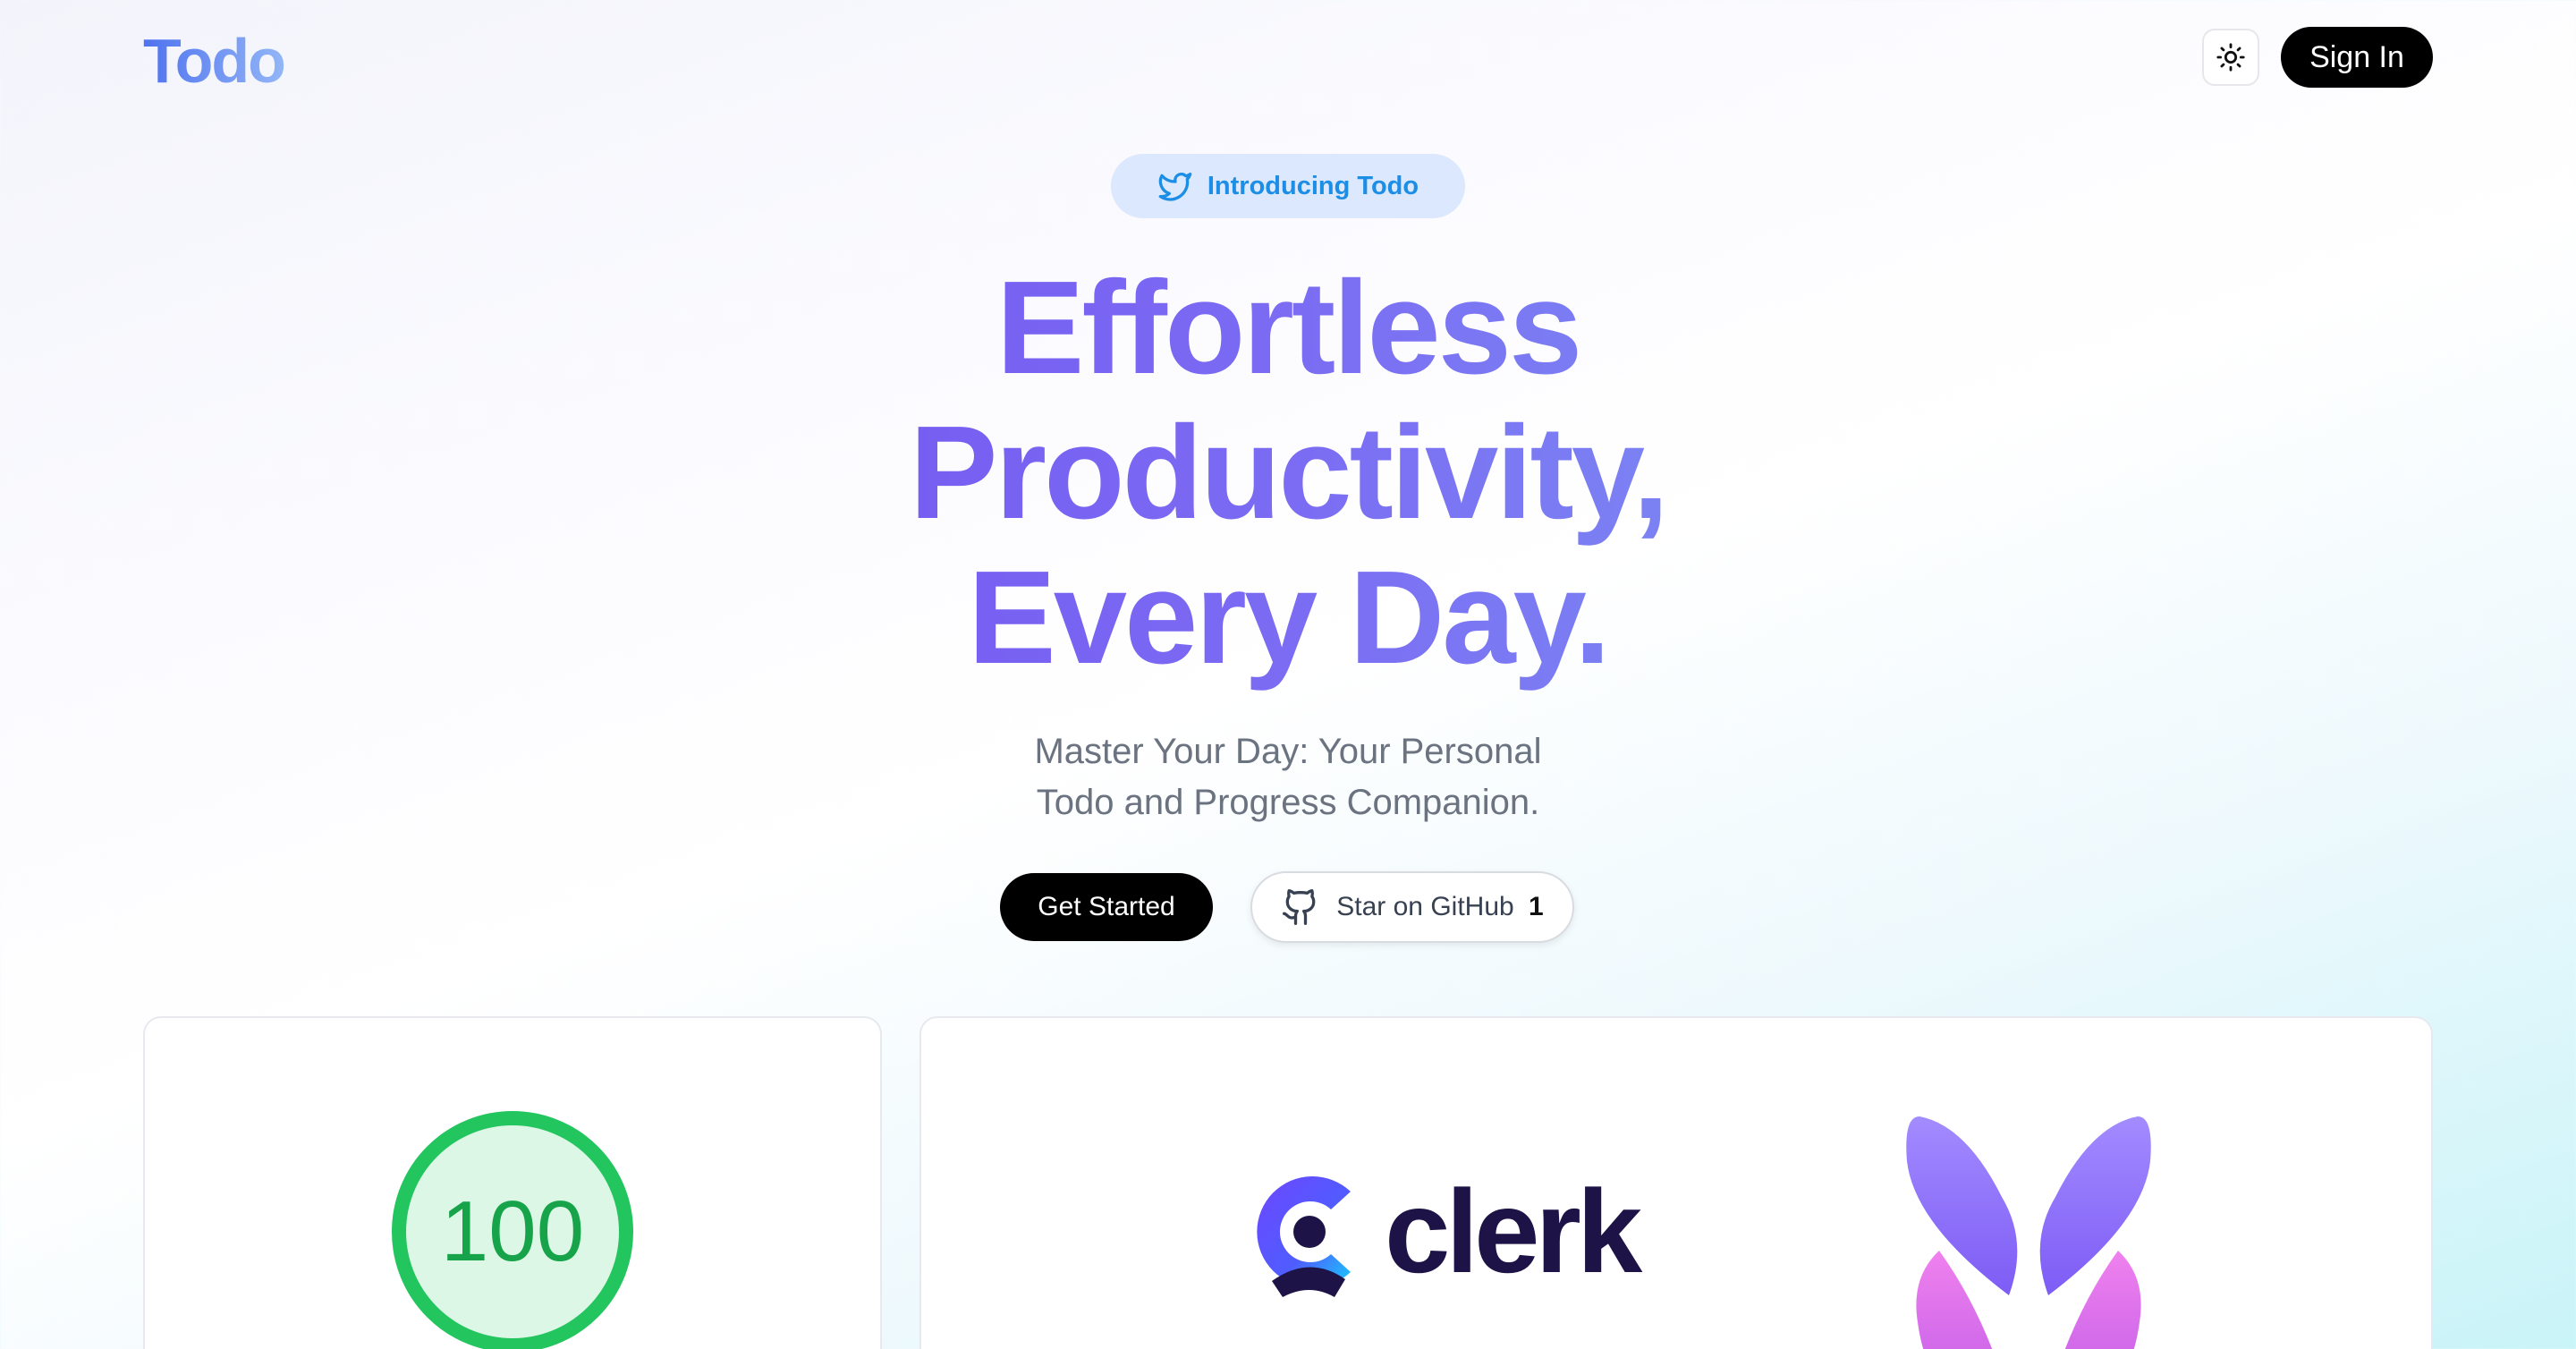  I want to click on intro-badge: Introducing Todo, so click(1288, 186).